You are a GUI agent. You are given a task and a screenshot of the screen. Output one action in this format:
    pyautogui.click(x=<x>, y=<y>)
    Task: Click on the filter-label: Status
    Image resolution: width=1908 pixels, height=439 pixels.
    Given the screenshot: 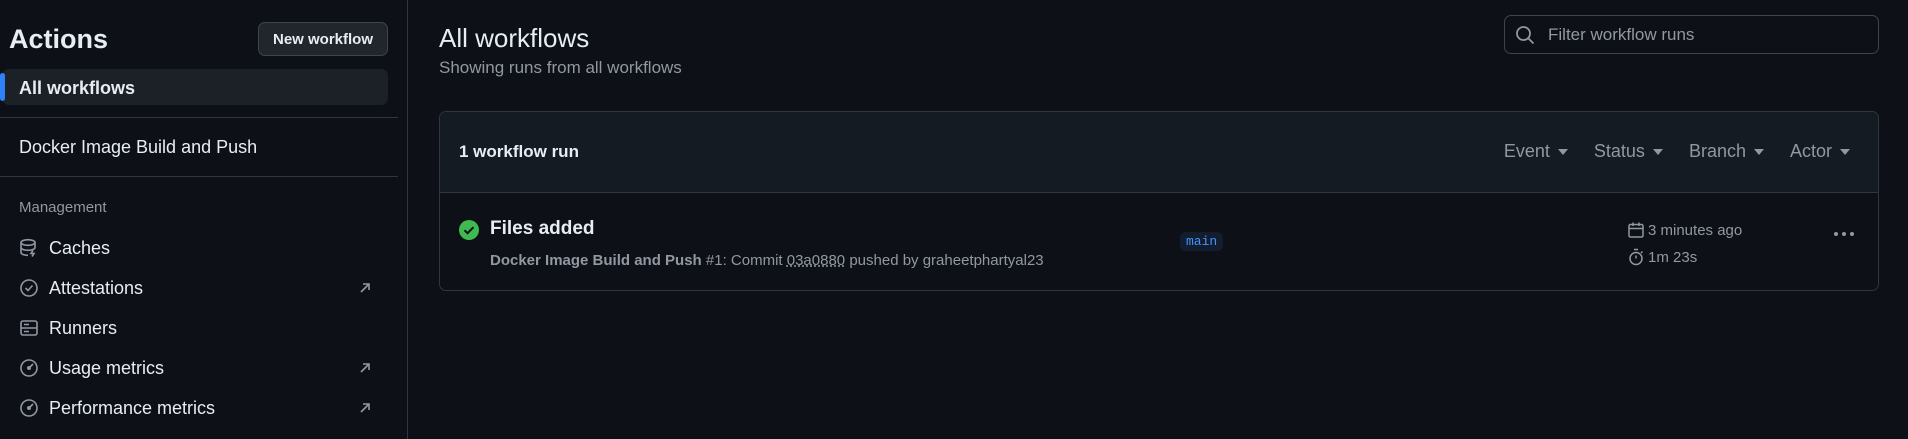 What is the action you would take?
    pyautogui.click(x=1619, y=151)
    